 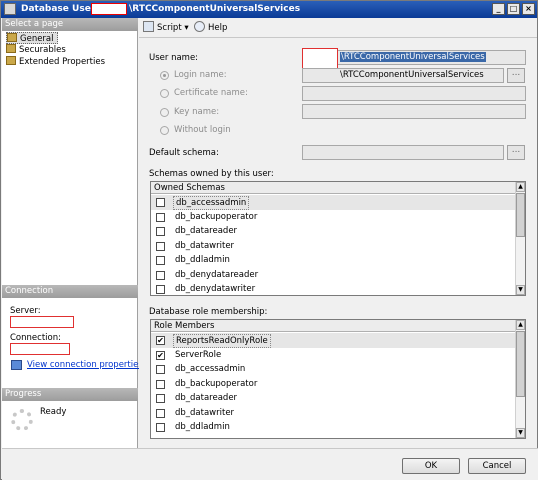 What do you see at coordinates (109, 9) in the screenshot?
I see `title-redaction` at bounding box center [109, 9].